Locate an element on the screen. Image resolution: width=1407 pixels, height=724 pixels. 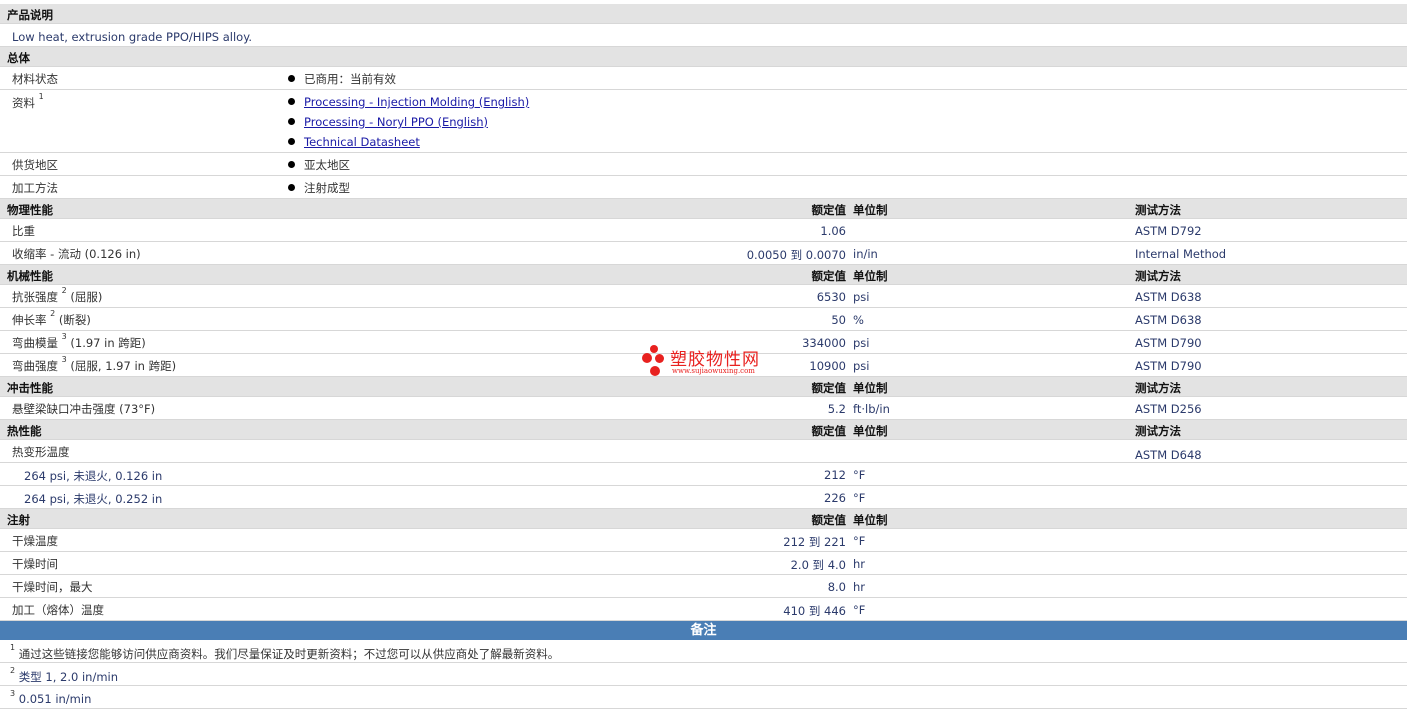
property-row: 伸长率 2 (断裂) 50 % ASTM D638 is located at coordinates (703, 319).